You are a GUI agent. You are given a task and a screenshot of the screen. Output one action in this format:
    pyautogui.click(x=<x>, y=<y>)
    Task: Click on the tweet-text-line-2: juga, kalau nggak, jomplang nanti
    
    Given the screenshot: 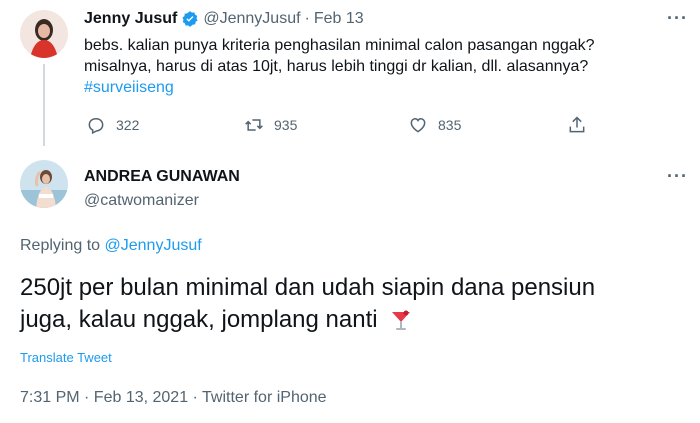 What is the action you would take?
    pyautogui.click(x=355, y=320)
    